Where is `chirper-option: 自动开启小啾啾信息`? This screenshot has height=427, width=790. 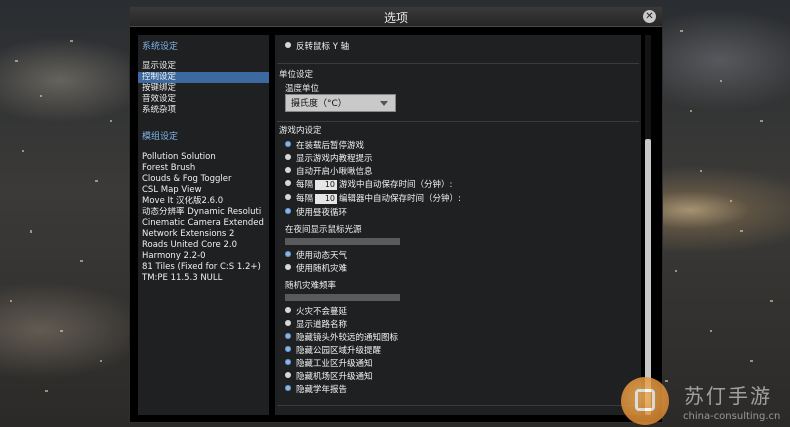 chirper-option: 自动开启小啾啾信息 is located at coordinates (329, 172).